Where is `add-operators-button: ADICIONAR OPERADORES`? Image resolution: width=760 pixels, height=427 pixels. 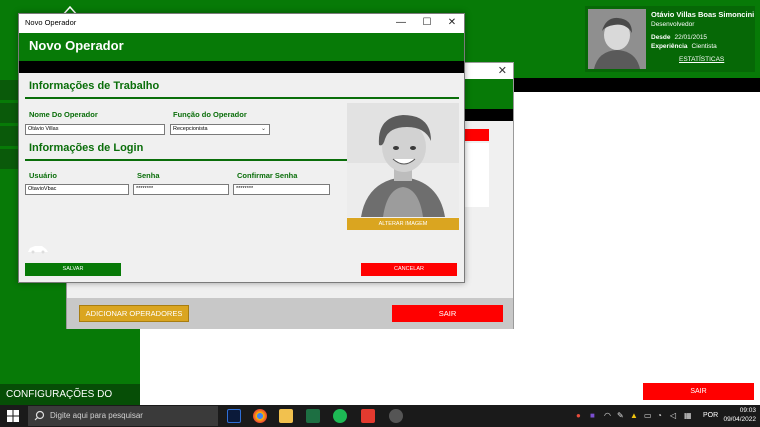
add-operators-button: ADICIONAR OPERADORES is located at coordinates (134, 313).